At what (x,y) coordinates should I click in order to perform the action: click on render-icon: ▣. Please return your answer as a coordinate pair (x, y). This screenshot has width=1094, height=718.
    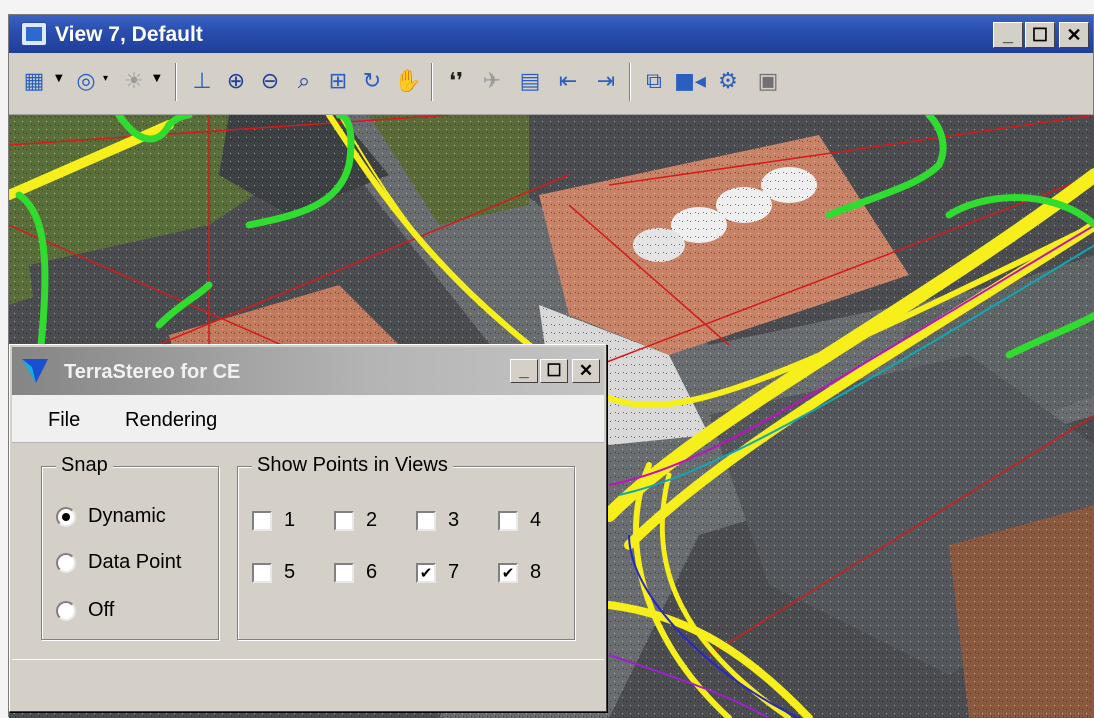
    Looking at the image, I should click on (768, 81).